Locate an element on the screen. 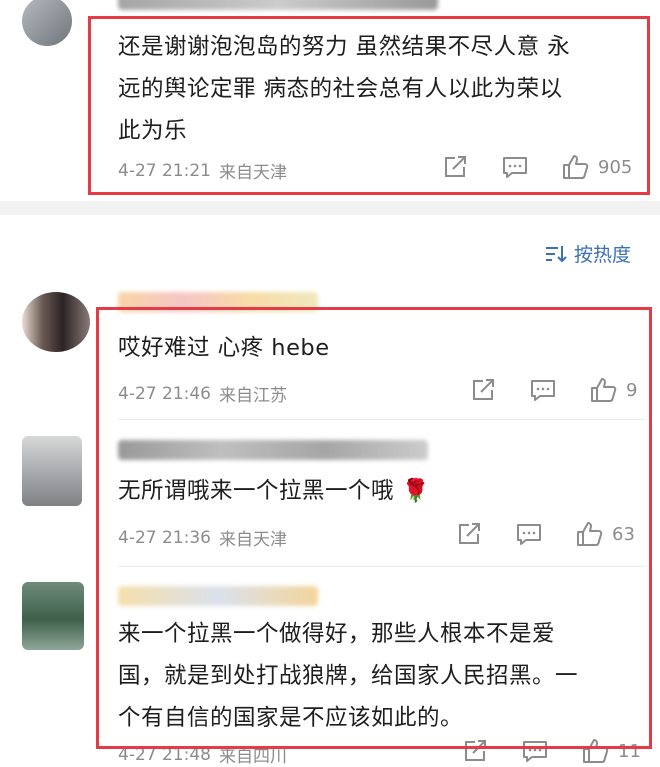 The width and height of the screenshot is (660, 767). username-blurred is located at coordinates (278, 5).